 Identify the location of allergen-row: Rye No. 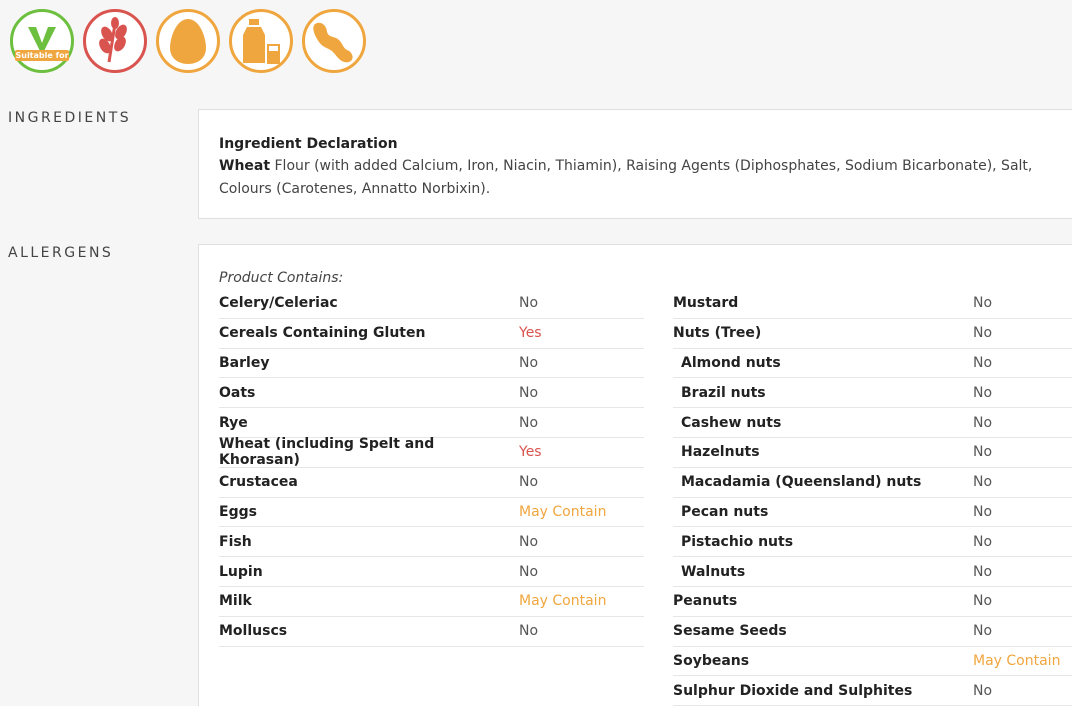
(431, 423).